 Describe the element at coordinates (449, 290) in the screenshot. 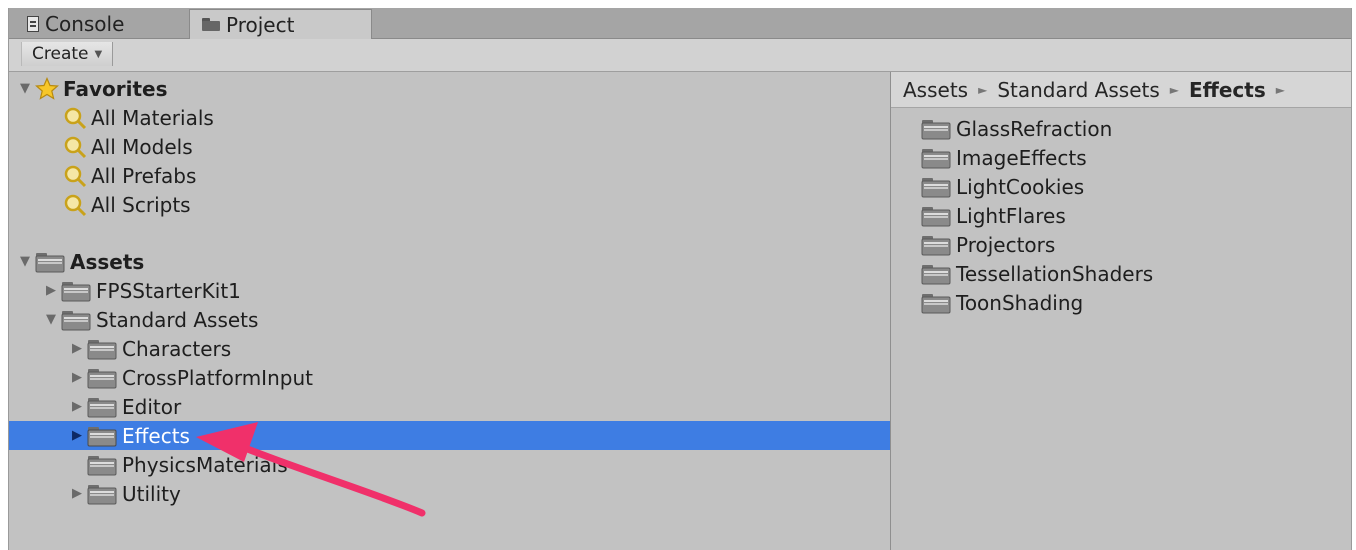

I see `tree-item-fpsstarterkit1: ▶ FPSStarterKit1` at that location.